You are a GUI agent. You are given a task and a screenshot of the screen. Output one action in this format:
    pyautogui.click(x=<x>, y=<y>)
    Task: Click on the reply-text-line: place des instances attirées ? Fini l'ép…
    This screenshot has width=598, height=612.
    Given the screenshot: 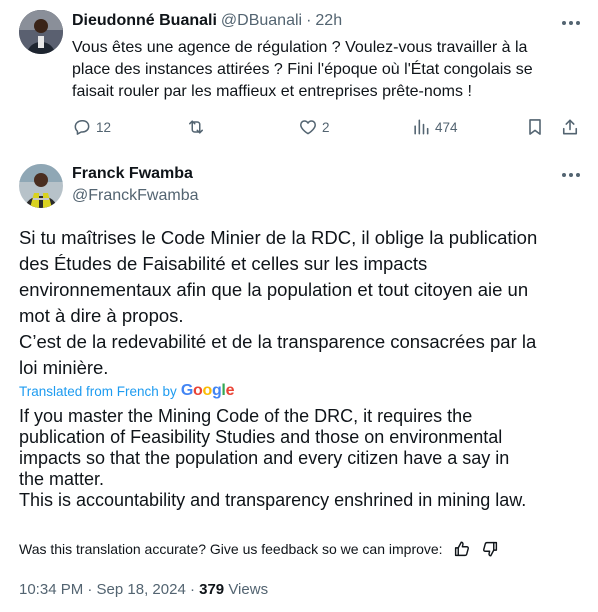 What is the action you would take?
    pyautogui.click(x=302, y=69)
    